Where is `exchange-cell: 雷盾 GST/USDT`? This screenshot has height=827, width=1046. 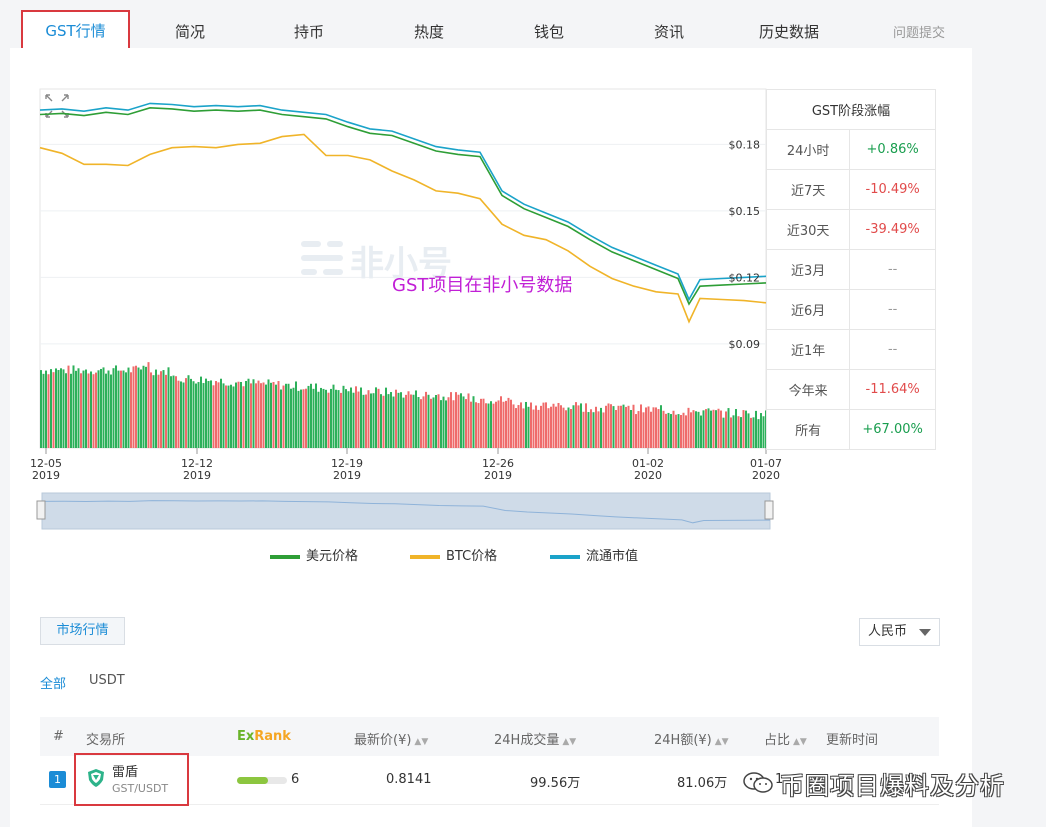 exchange-cell: 雷盾 GST/USDT is located at coordinates (131, 779).